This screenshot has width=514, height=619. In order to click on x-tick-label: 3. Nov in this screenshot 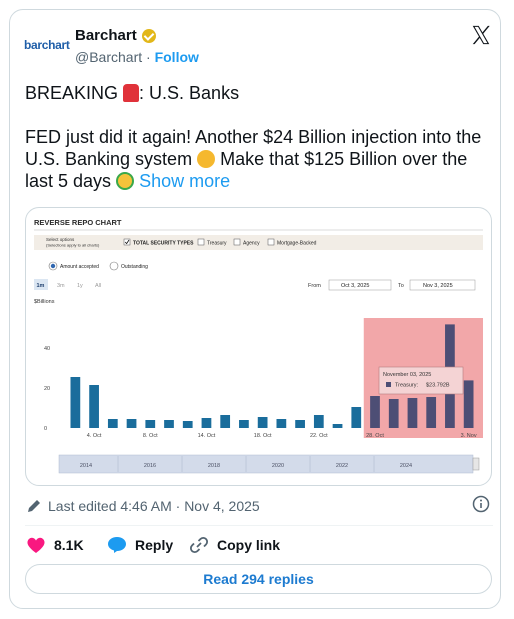, I will do `click(469, 436)`.